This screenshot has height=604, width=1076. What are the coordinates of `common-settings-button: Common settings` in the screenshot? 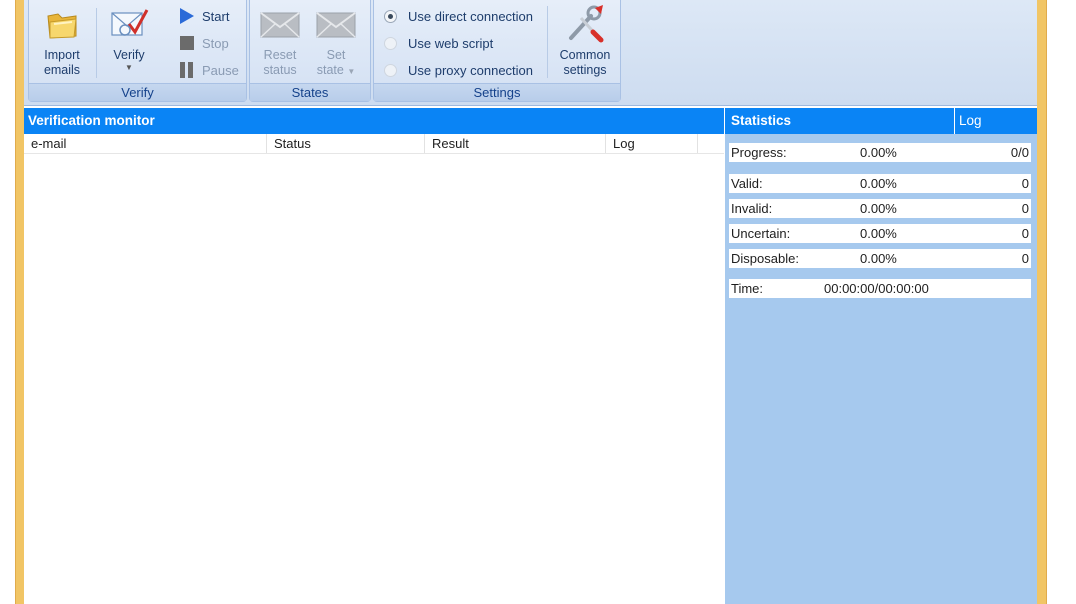 It's located at (585, 41).